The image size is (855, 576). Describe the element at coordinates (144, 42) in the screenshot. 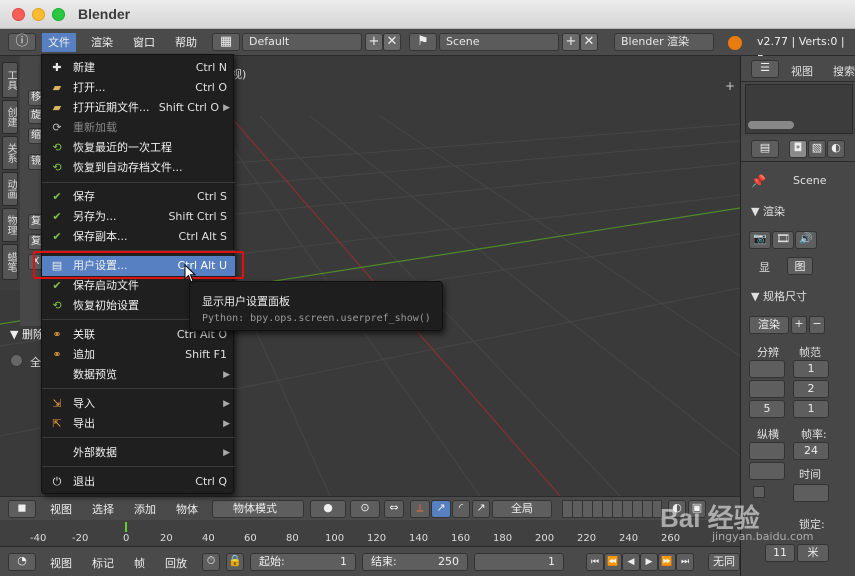

I see `menu-window: 窗口` at that location.